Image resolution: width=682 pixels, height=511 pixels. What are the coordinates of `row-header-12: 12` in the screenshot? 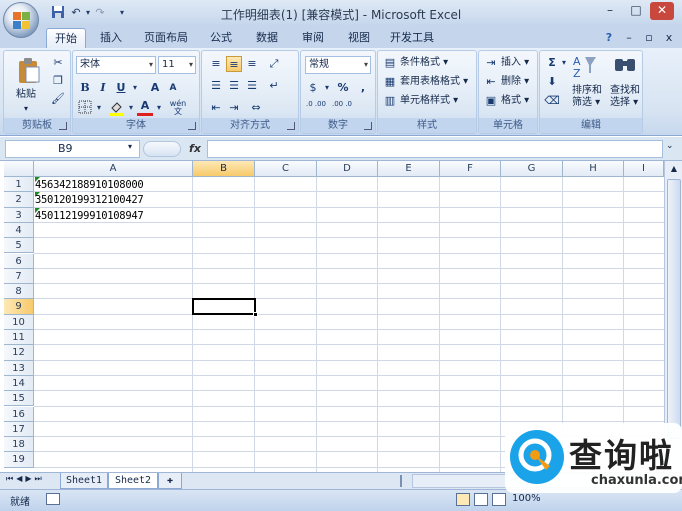 It's located at (19, 353).